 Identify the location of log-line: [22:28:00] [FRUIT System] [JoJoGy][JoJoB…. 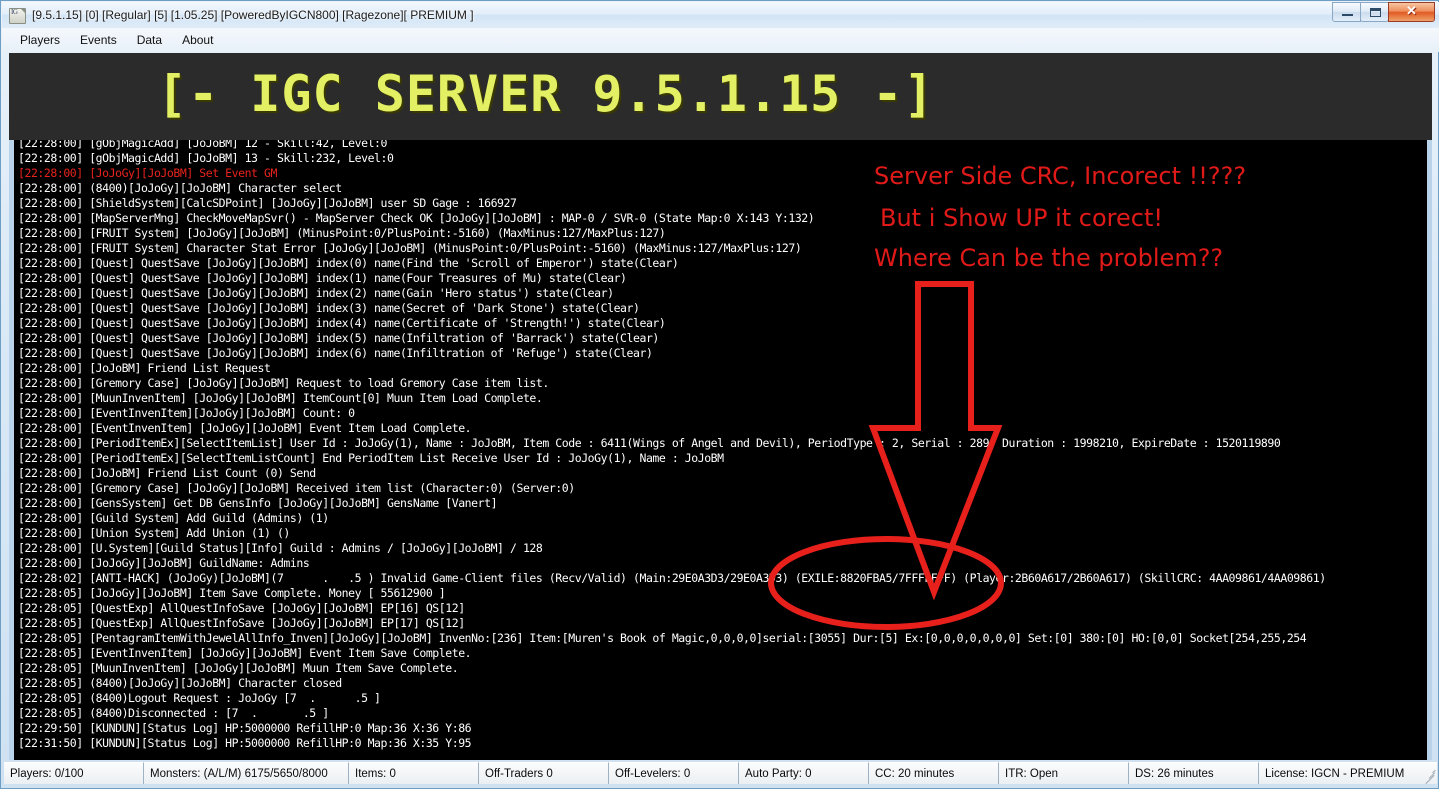
(342, 233).